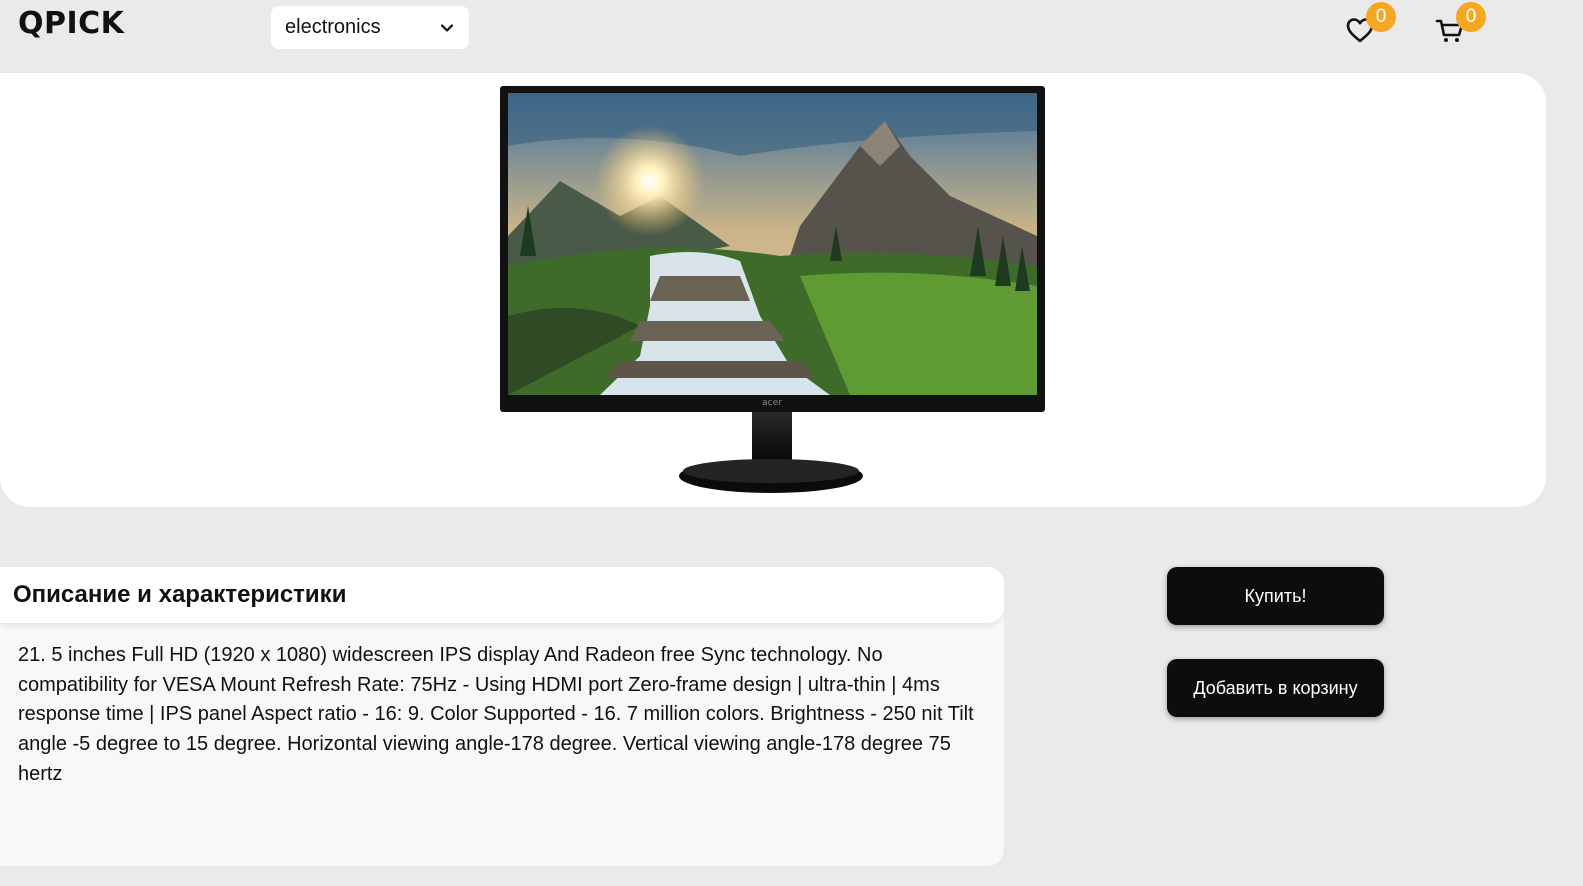 Image resolution: width=1583 pixels, height=886 pixels. I want to click on description-header: Описание и характеристики, so click(502, 595).